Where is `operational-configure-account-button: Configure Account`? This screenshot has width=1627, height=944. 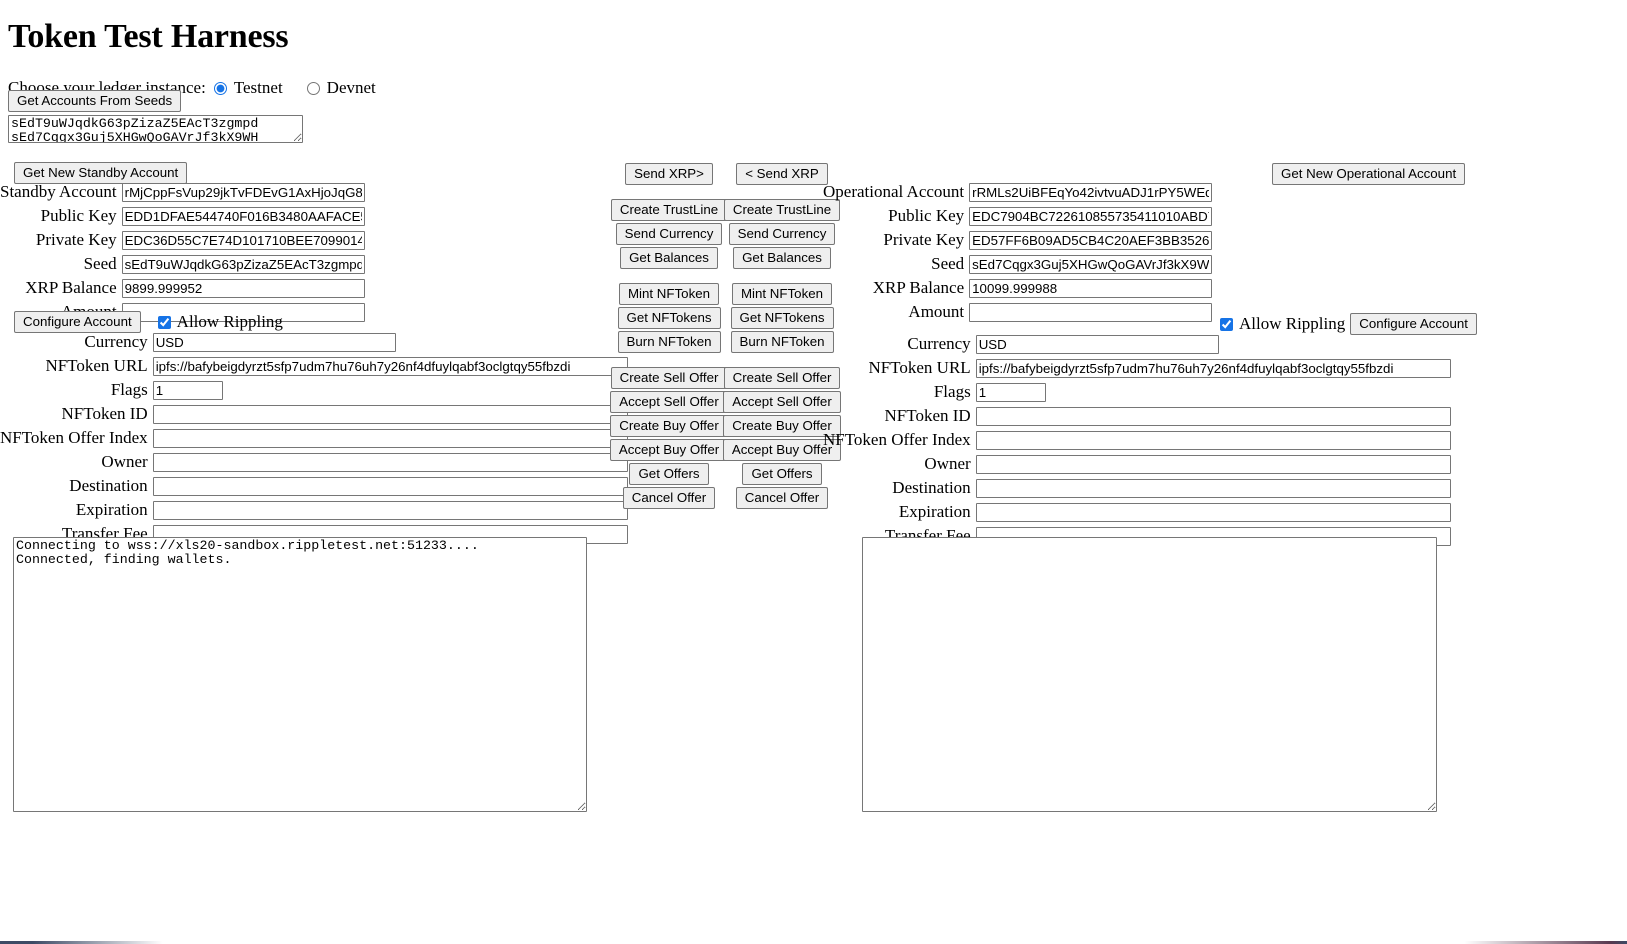
operational-configure-account-button: Configure Account is located at coordinates (1413, 324).